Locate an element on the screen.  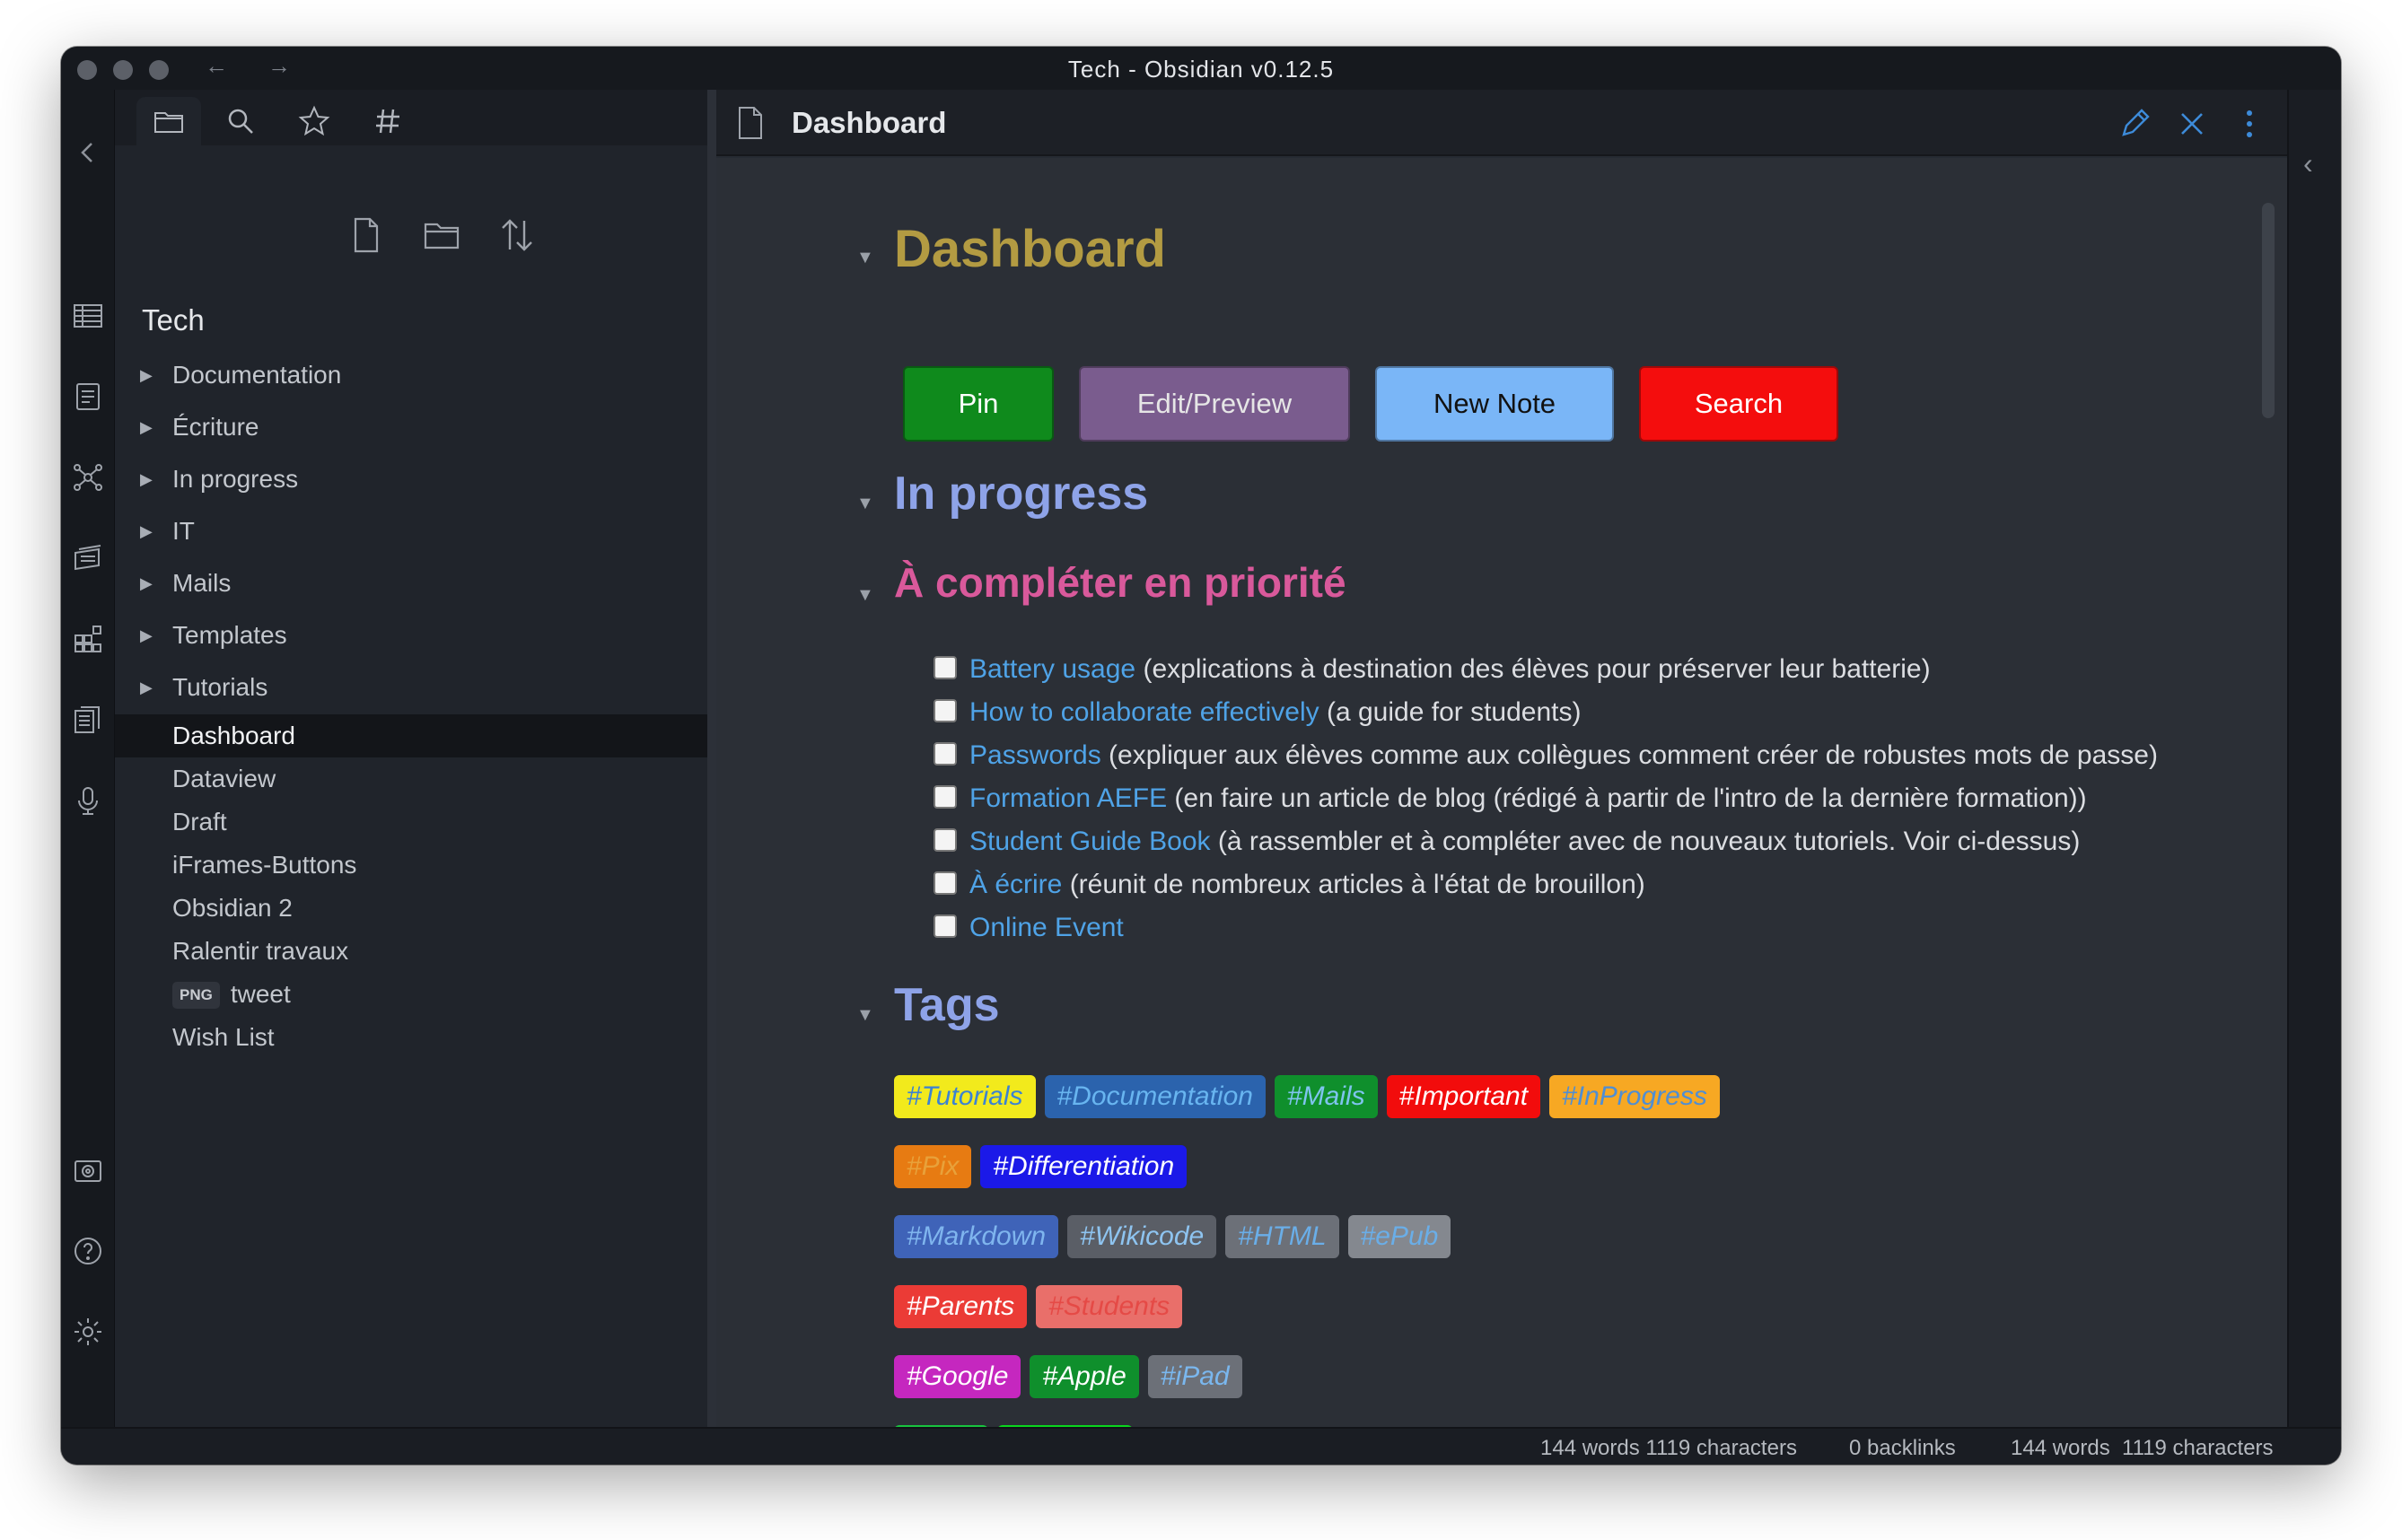
internal-link: À écrire is located at coordinates (1016, 884).